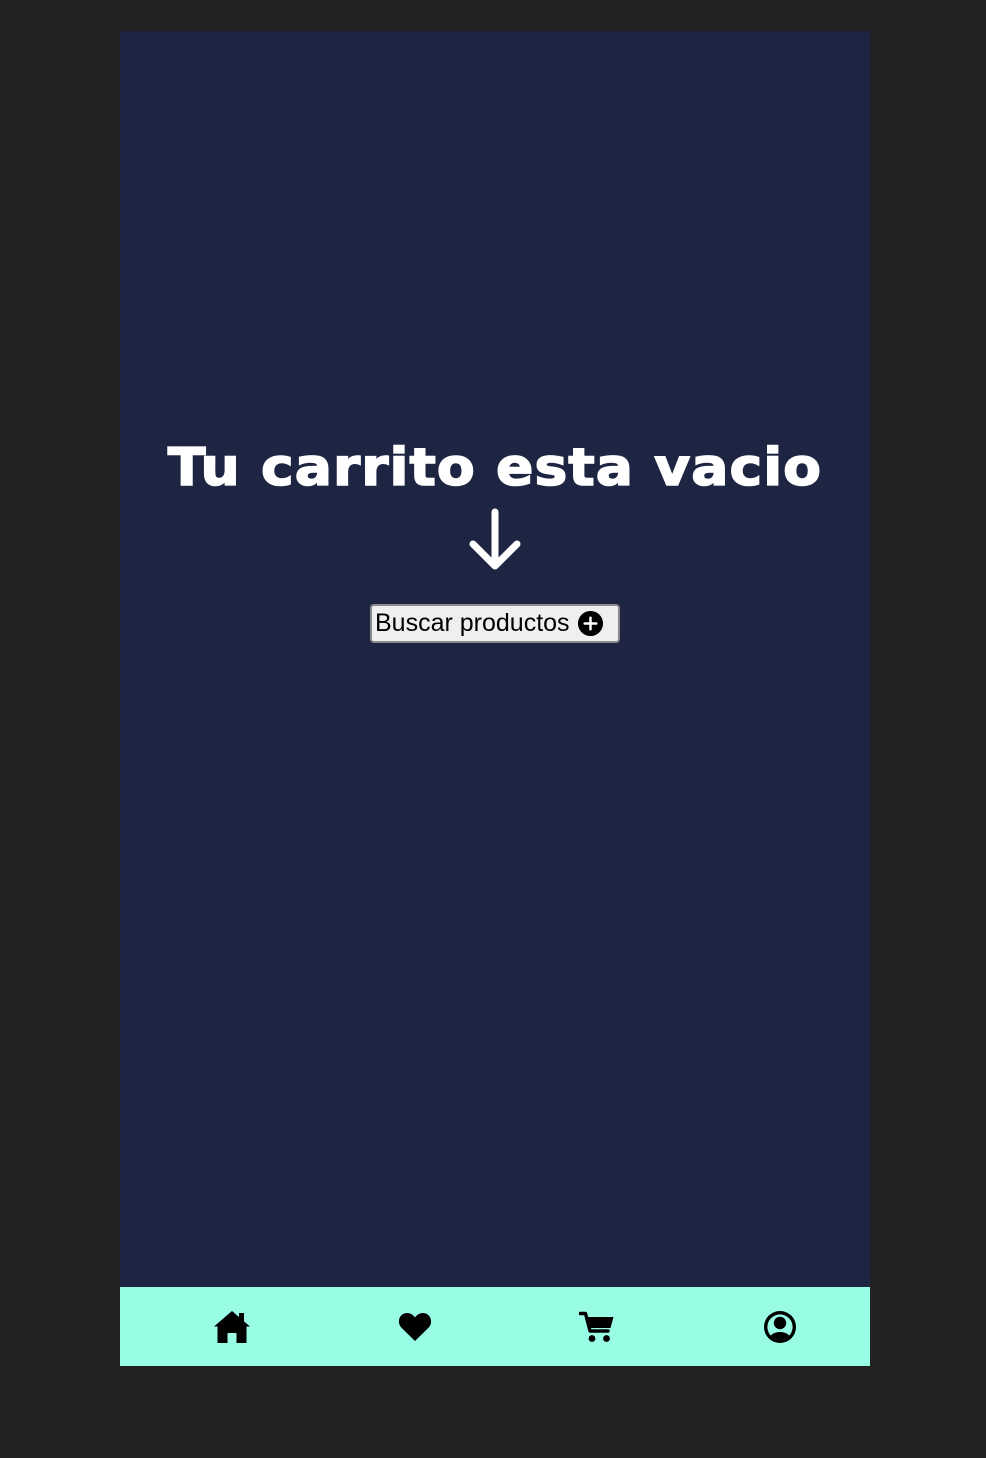 The width and height of the screenshot is (986, 1458). I want to click on cart-icon, so click(596, 1326).